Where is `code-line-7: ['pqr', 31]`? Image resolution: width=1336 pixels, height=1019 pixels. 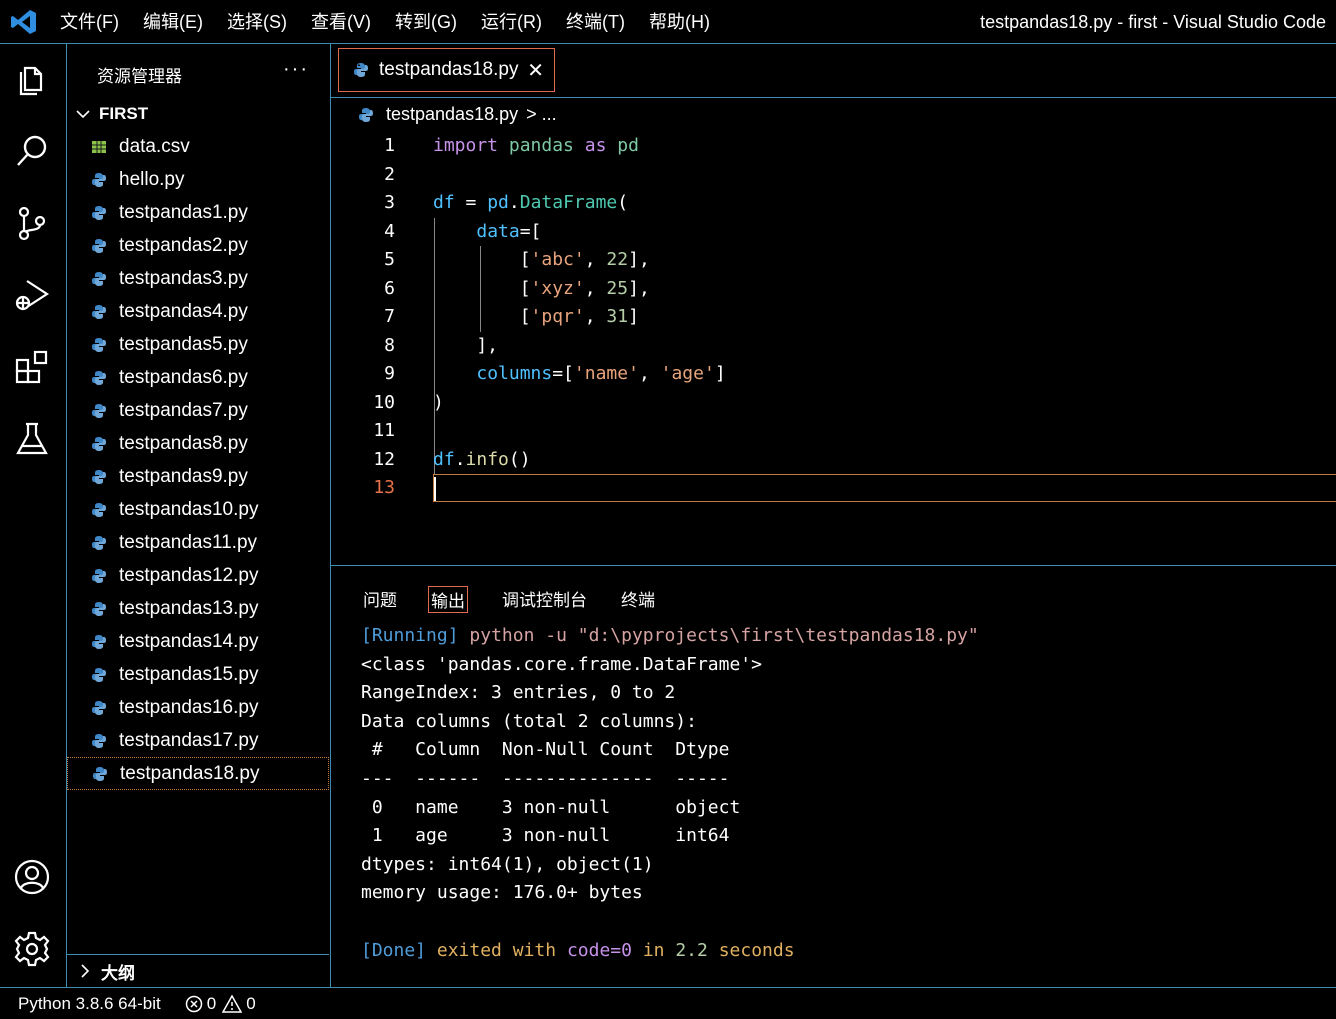
code-line-7: ['pqr', 31] is located at coordinates (536, 316).